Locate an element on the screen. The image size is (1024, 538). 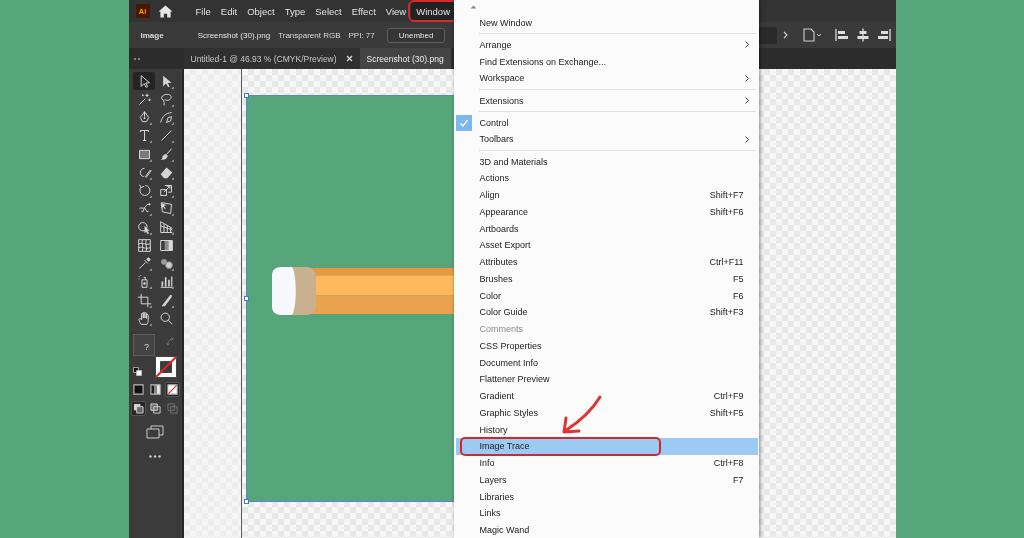
menu-item: Color Guide Shift+F3 is located at coordinates (606, 312).